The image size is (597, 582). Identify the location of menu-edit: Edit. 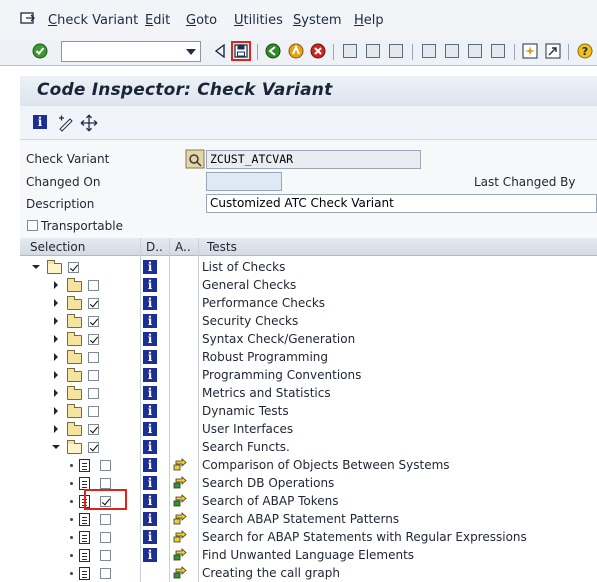
(157, 20).